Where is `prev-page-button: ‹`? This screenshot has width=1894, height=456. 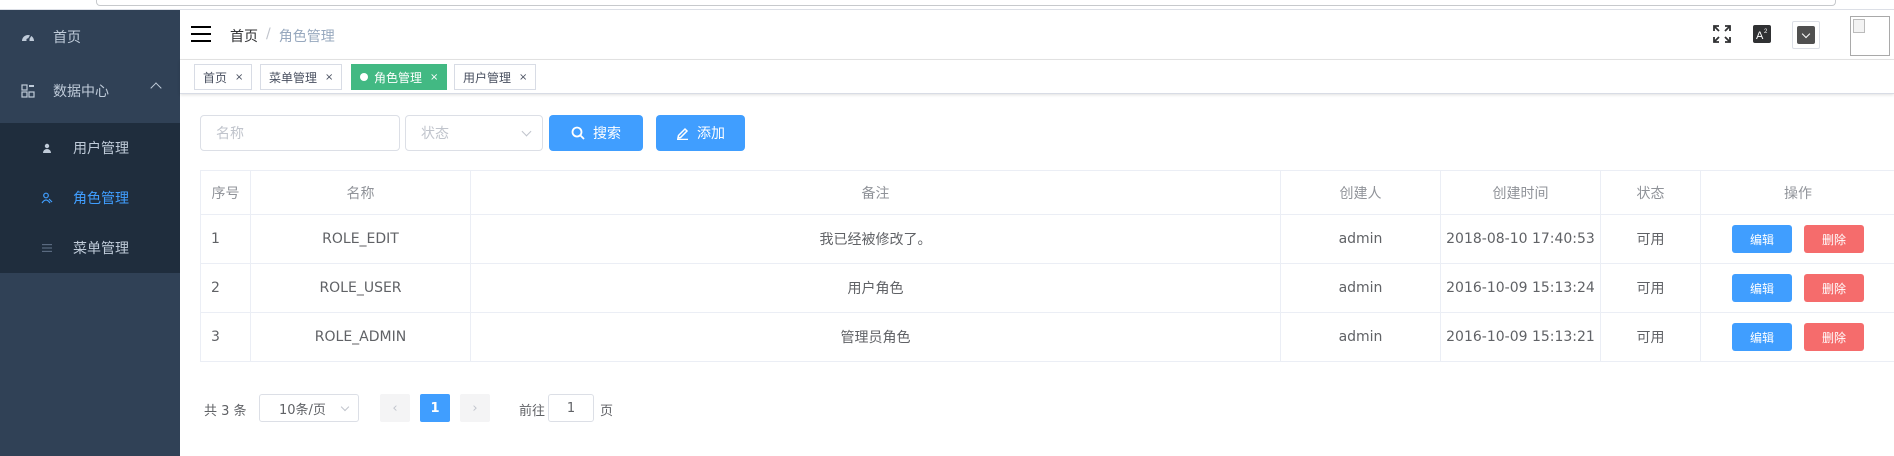 prev-page-button: ‹ is located at coordinates (395, 408).